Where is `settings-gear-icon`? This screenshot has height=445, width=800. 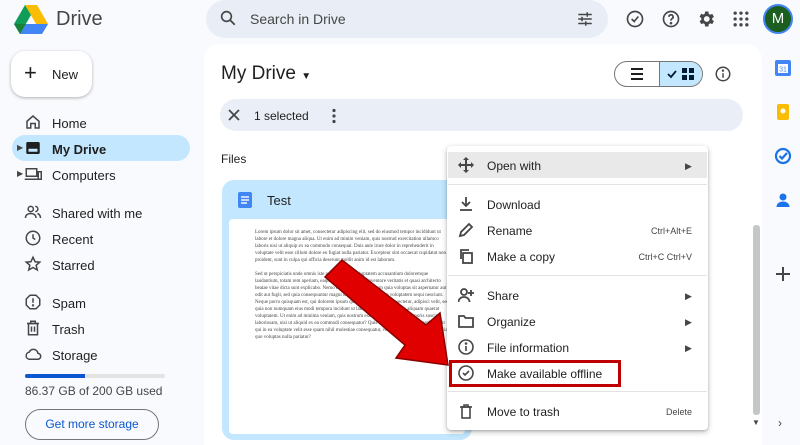 settings-gear-icon is located at coordinates (706, 19).